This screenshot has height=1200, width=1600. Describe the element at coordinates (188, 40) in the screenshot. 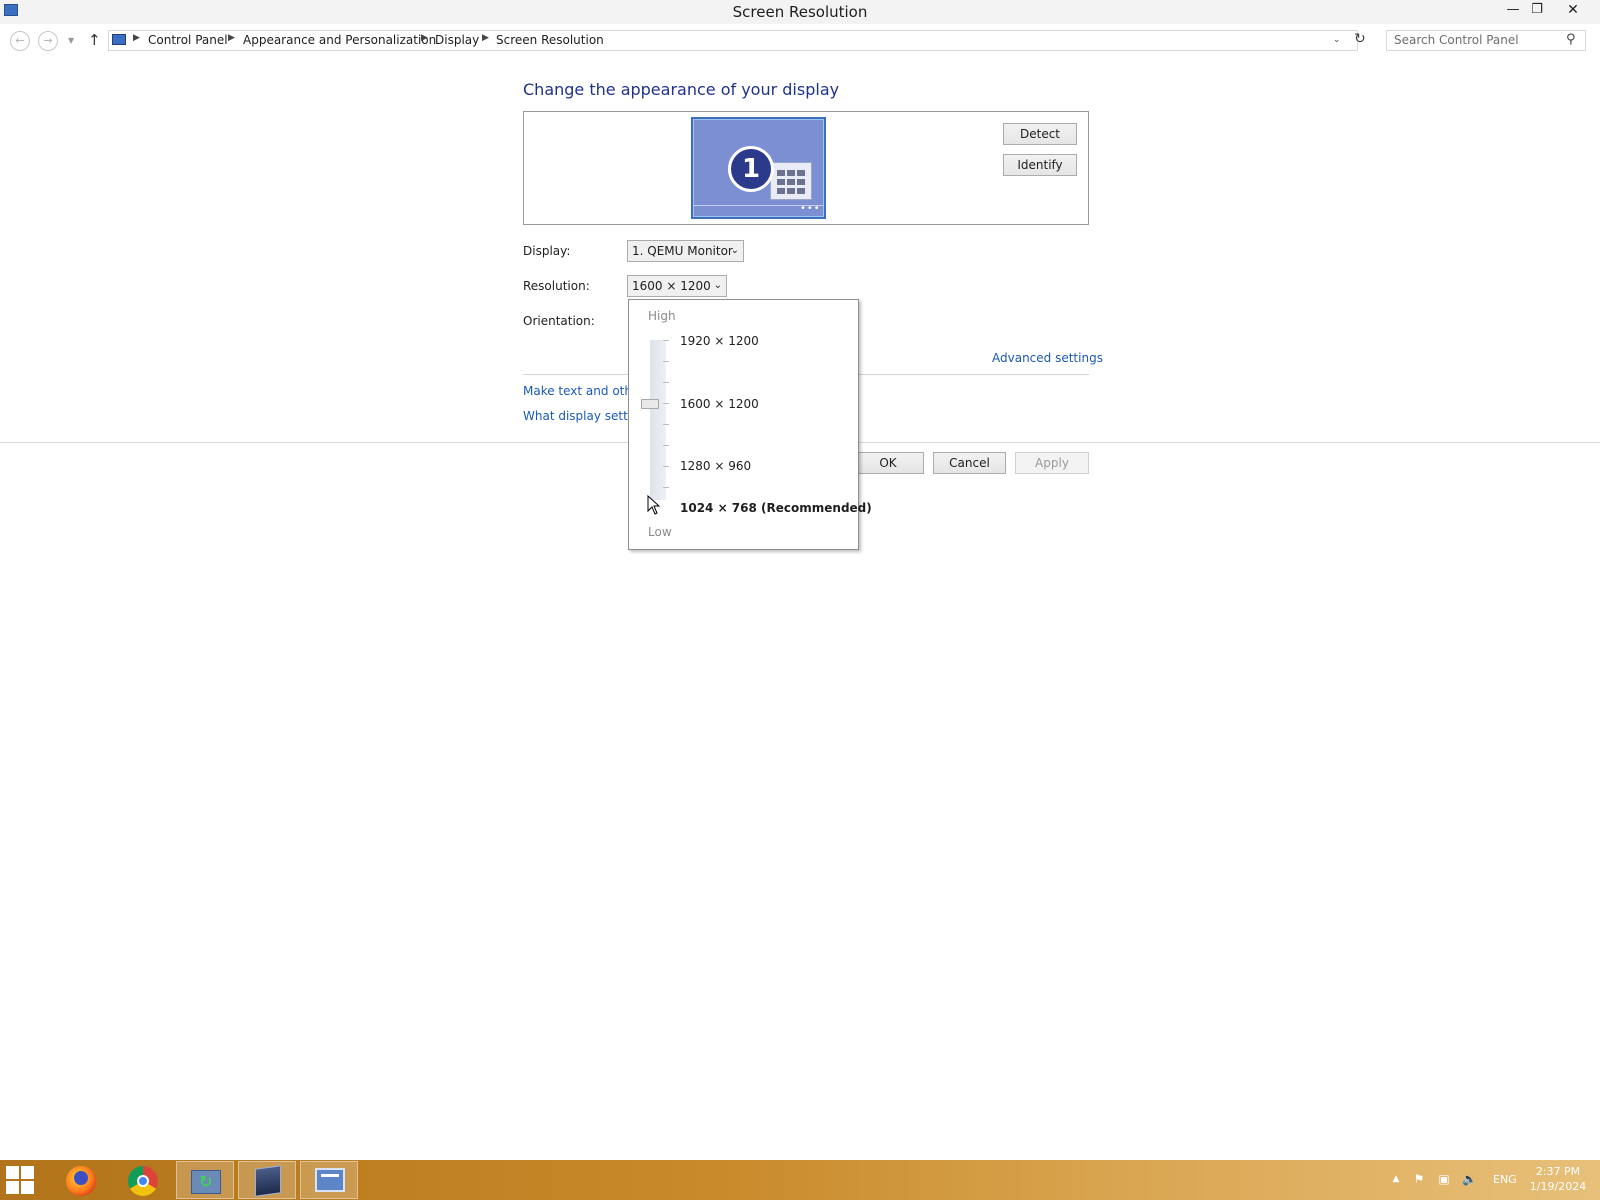

I see `breadcrumb-control-panel: Control Panel` at that location.